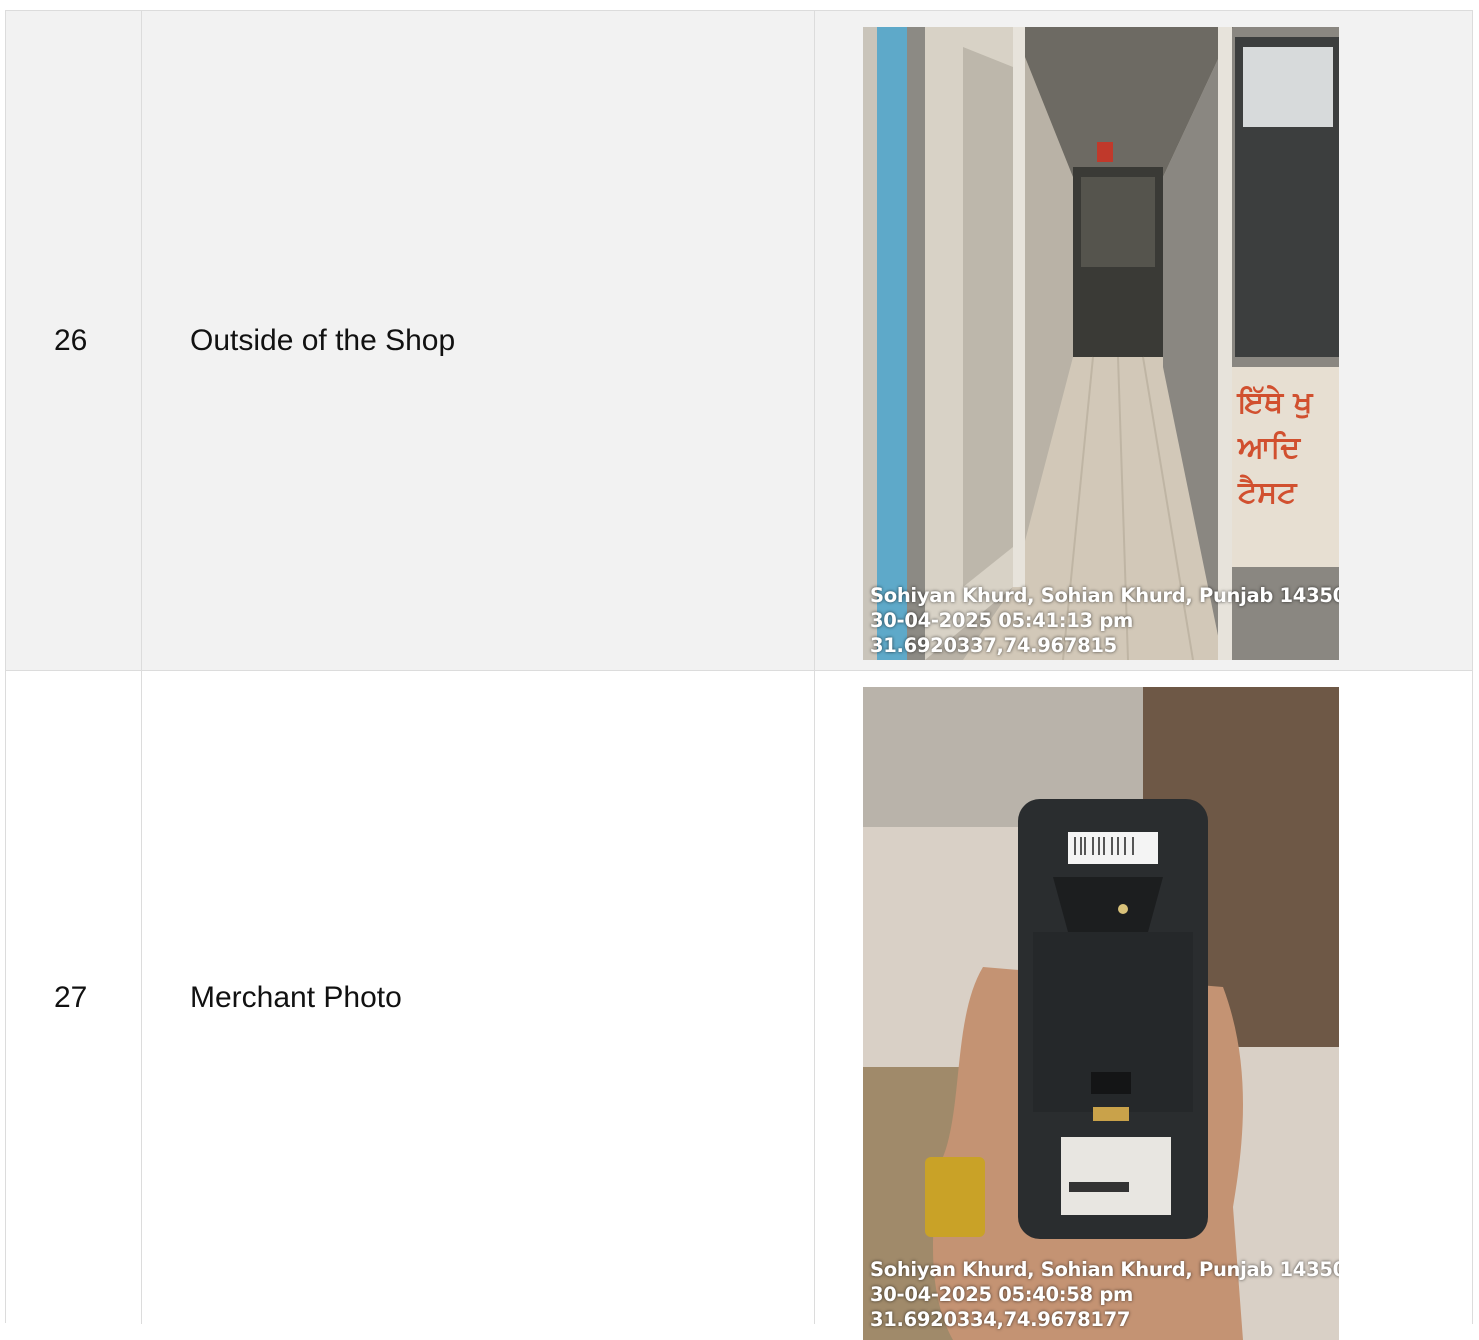 Image resolution: width=1479 pixels, height=1340 pixels. I want to click on stamp-coords: 31.6920337,74.967815, so click(993, 645).